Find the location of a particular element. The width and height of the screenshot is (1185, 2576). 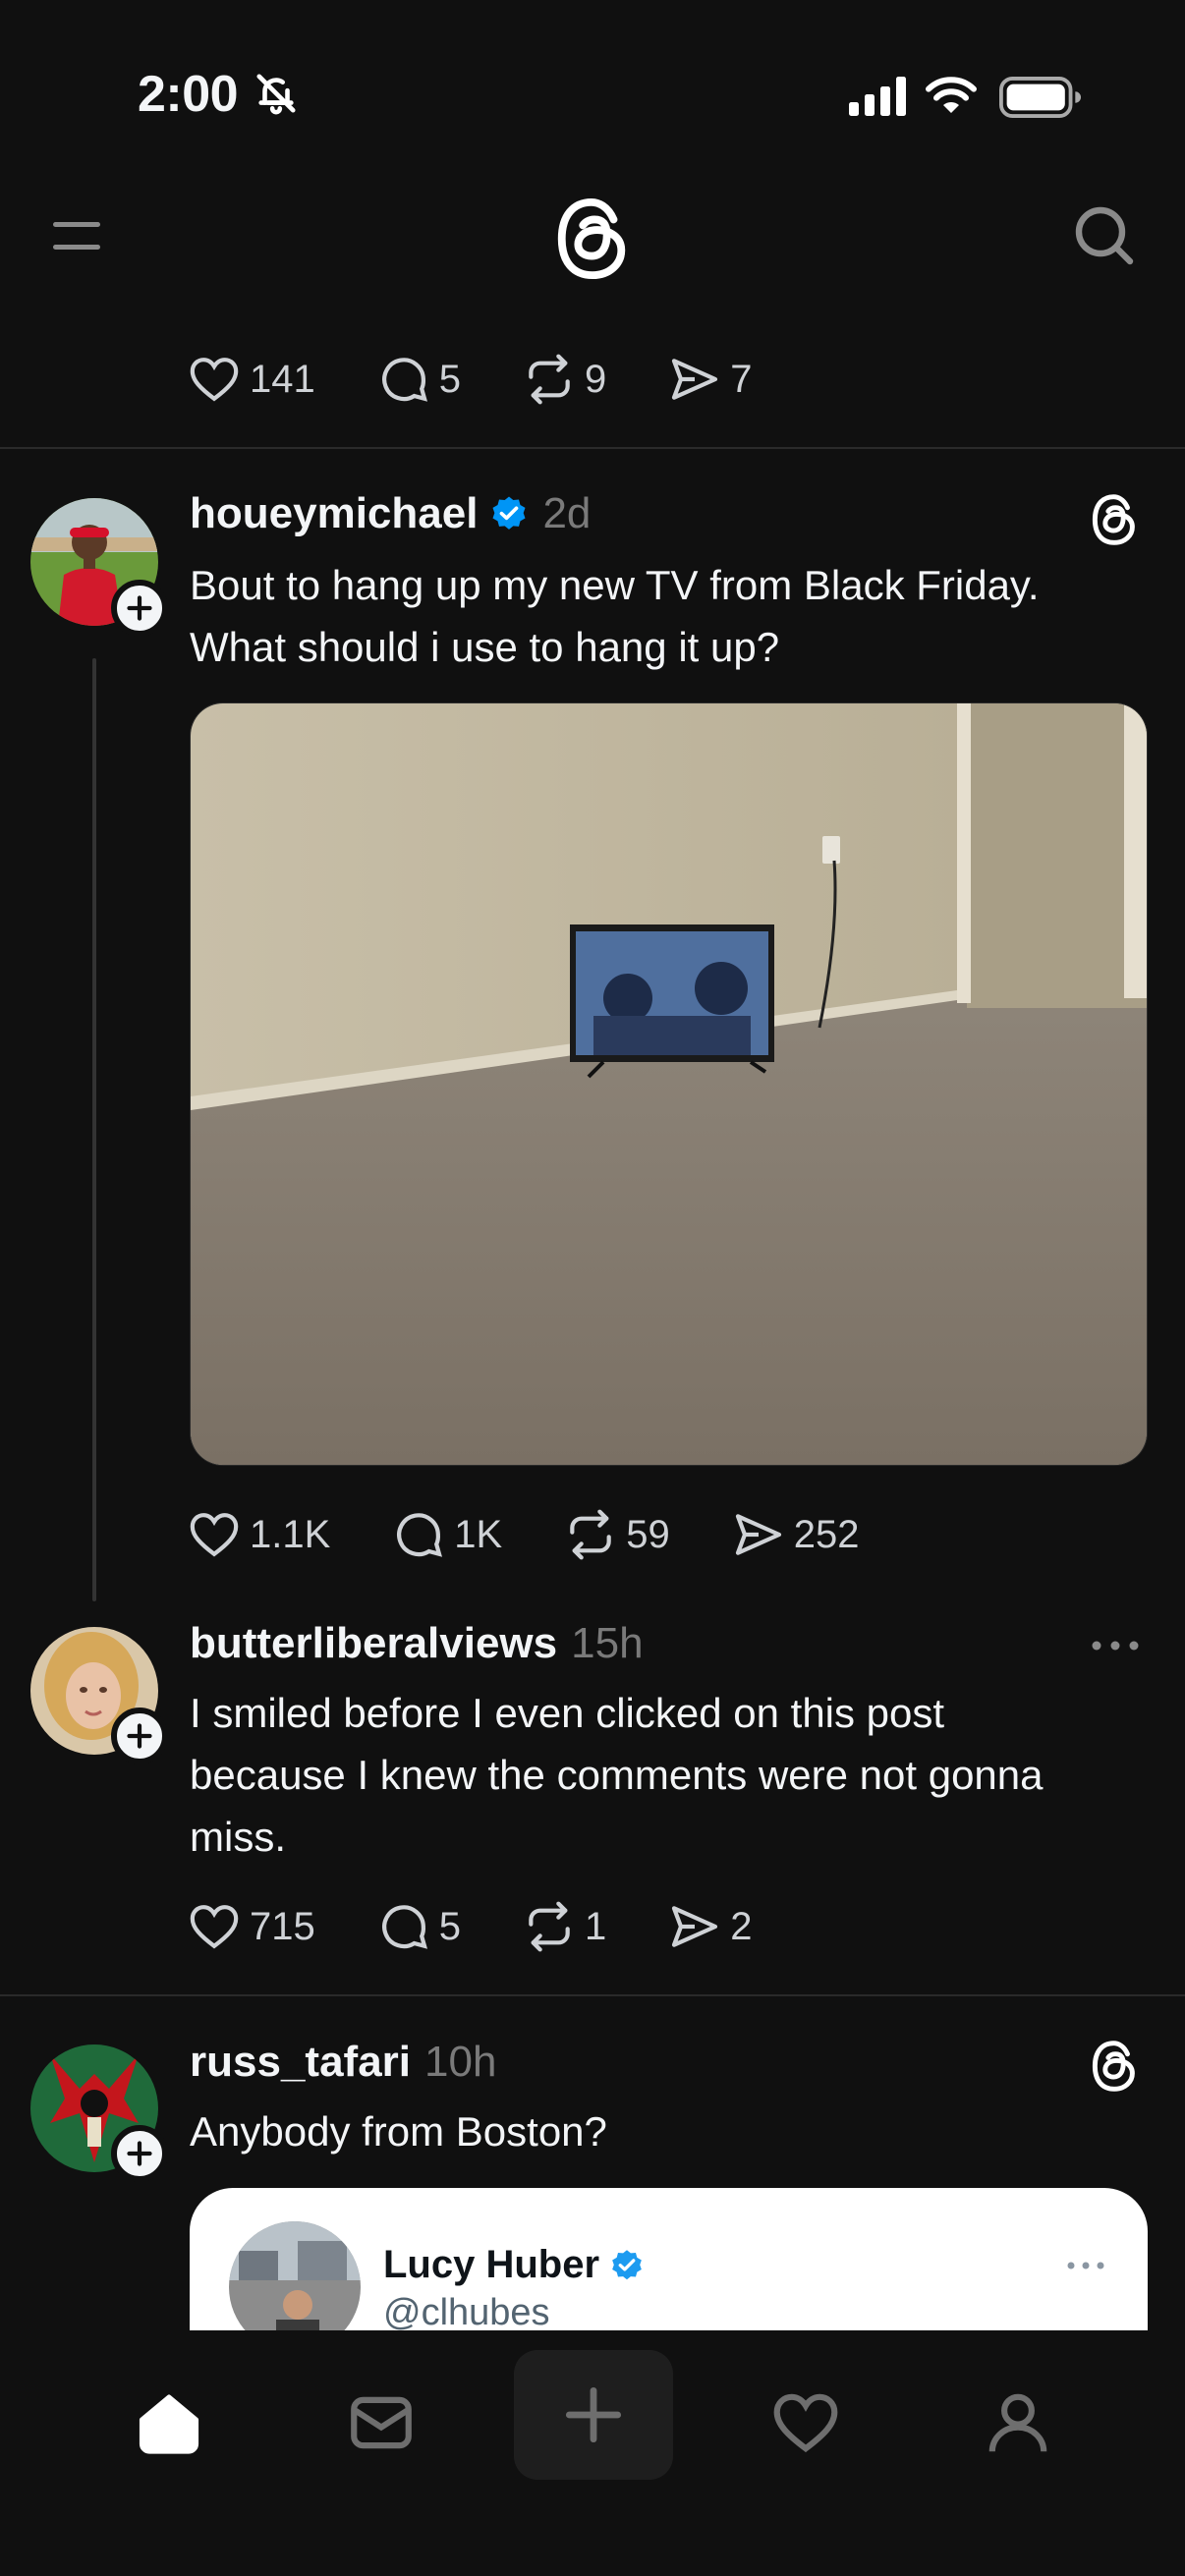

post-text-line: Anybody from Boston? is located at coordinates (399, 2131).